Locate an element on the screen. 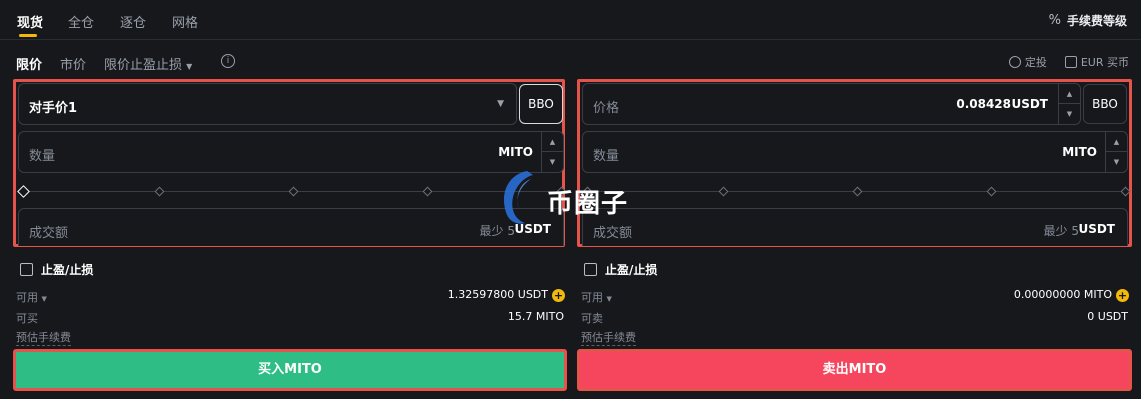 The height and width of the screenshot is (399, 1141). buy-eur-button: EUR 买币 is located at coordinates (1096, 62).